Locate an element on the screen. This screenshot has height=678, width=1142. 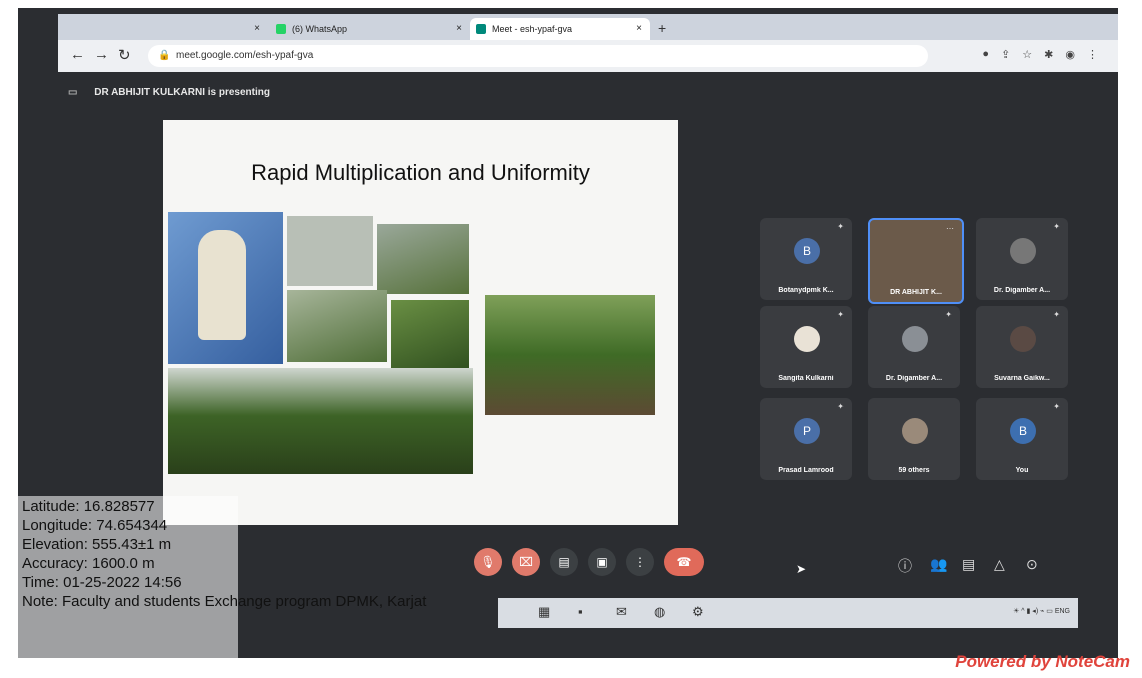
captions-button: ▤ is located at coordinates (564, 562).